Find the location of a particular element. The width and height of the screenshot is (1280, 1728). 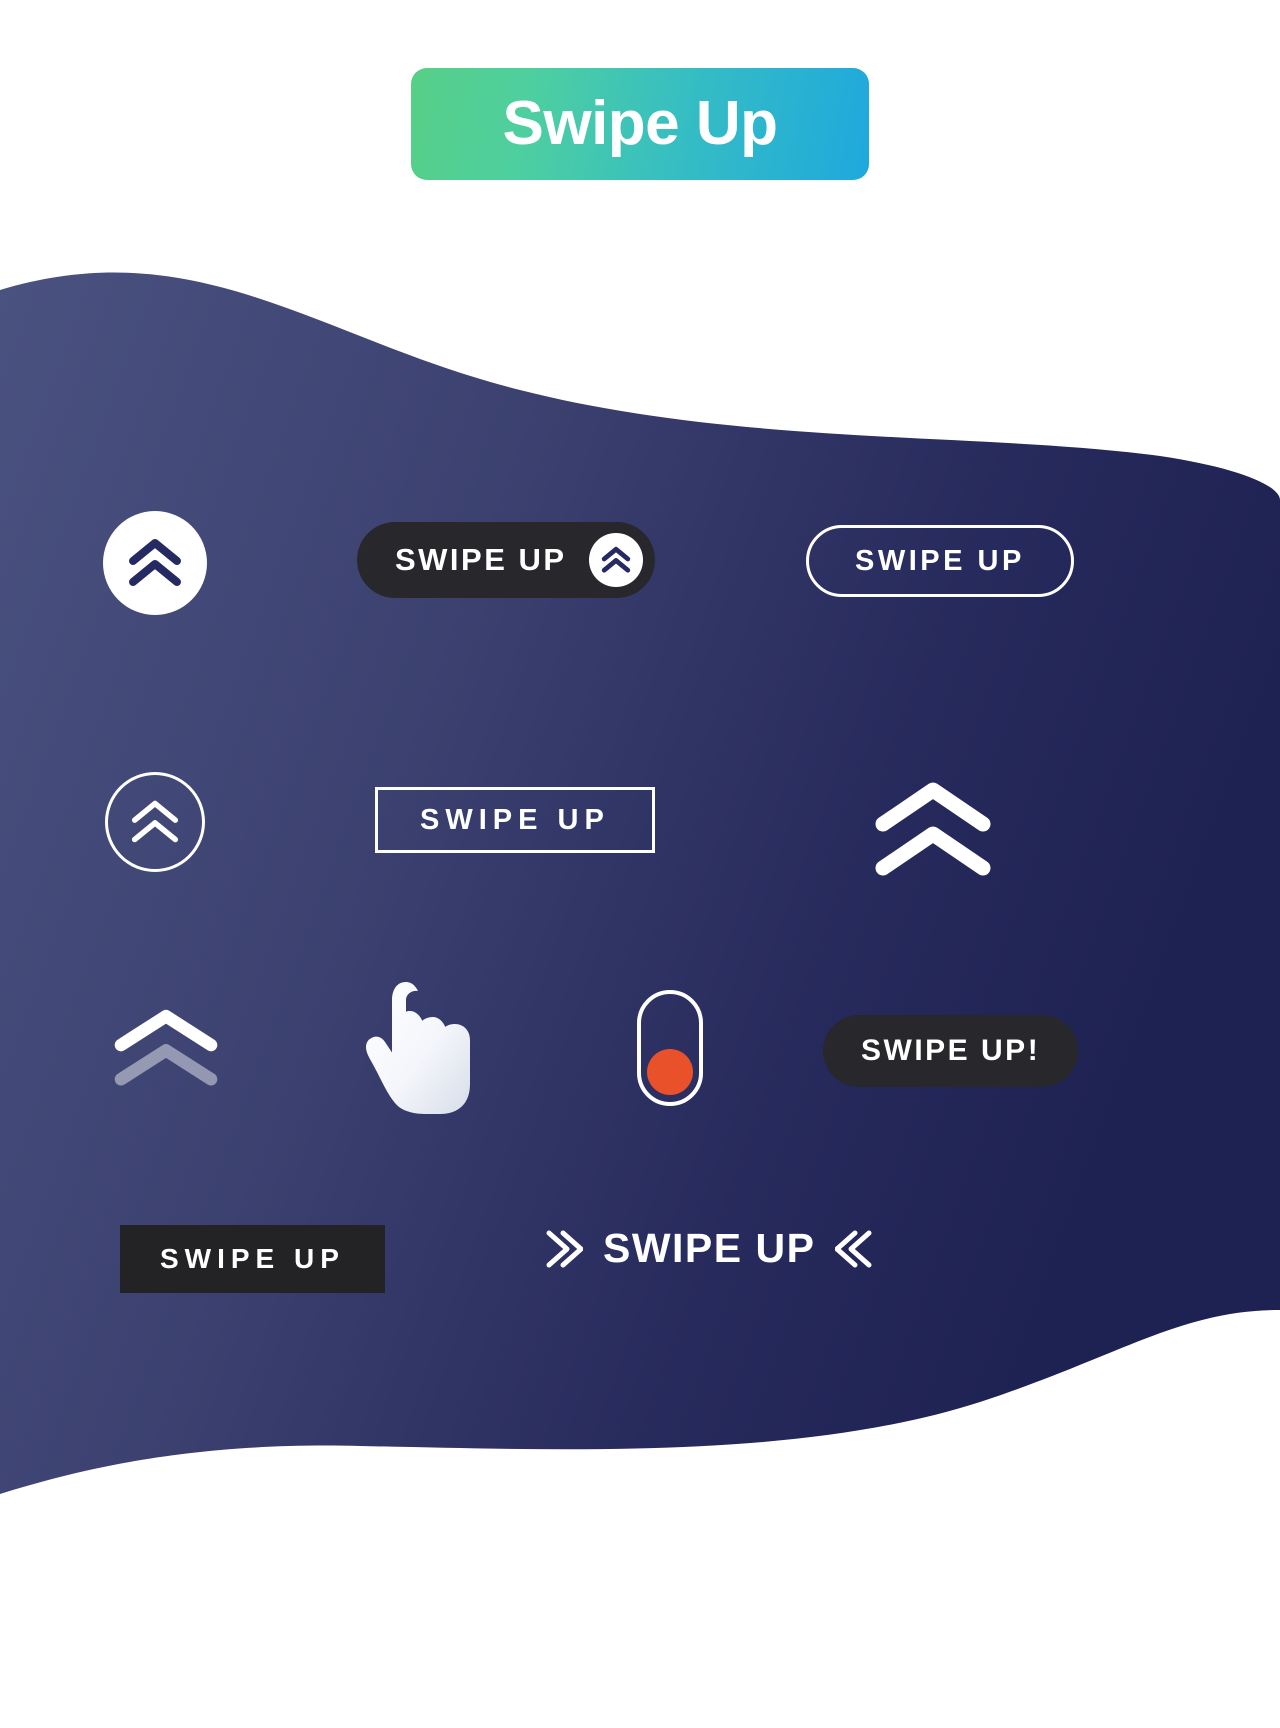

swipe-up-dark-rect-button: SWIPE UP is located at coordinates (252, 1259).